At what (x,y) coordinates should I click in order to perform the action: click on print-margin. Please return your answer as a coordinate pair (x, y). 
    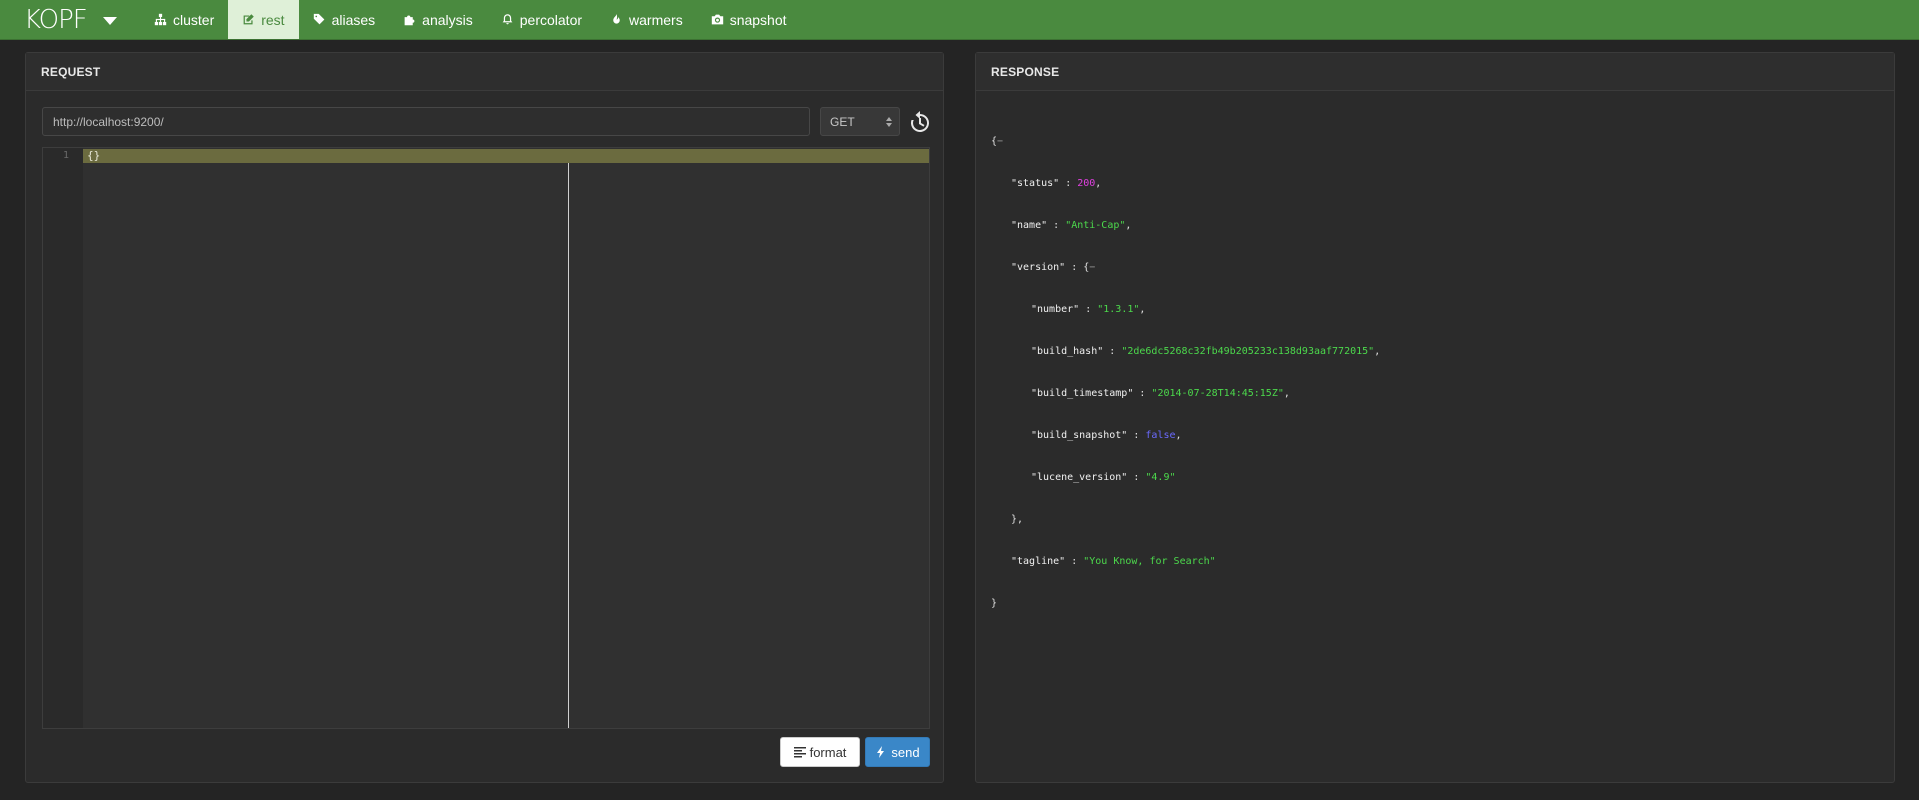
    Looking at the image, I should click on (568, 445).